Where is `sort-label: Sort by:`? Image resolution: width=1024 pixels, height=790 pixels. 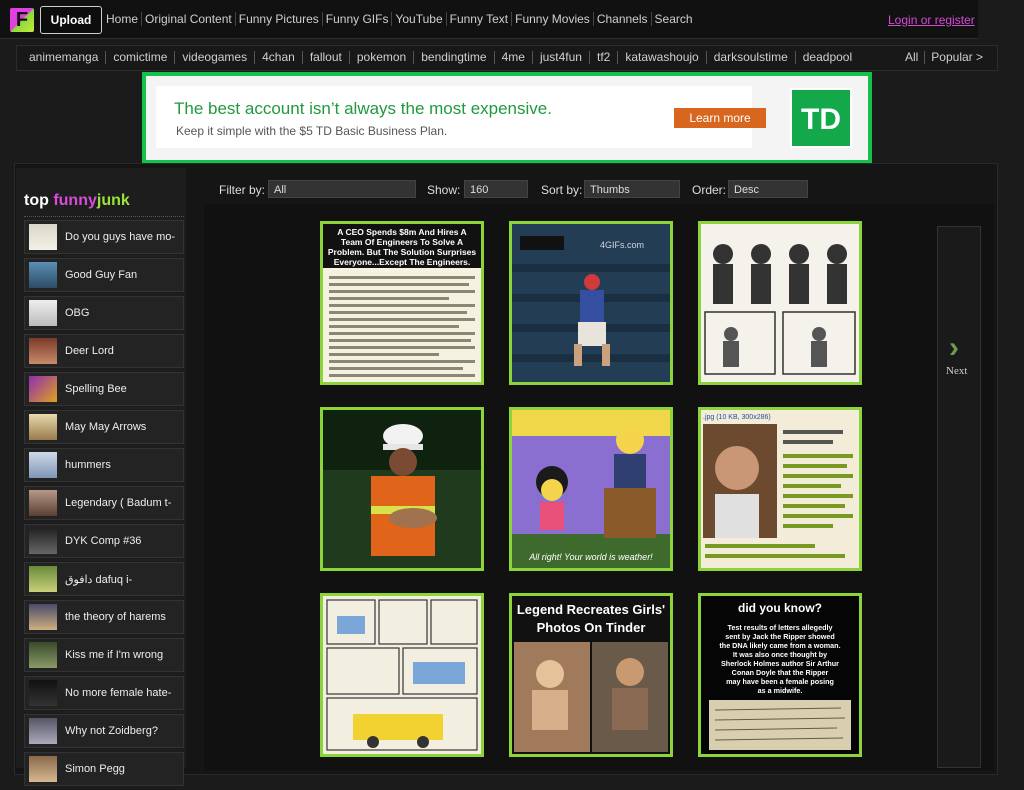
sort-label: Sort by: is located at coordinates (562, 190).